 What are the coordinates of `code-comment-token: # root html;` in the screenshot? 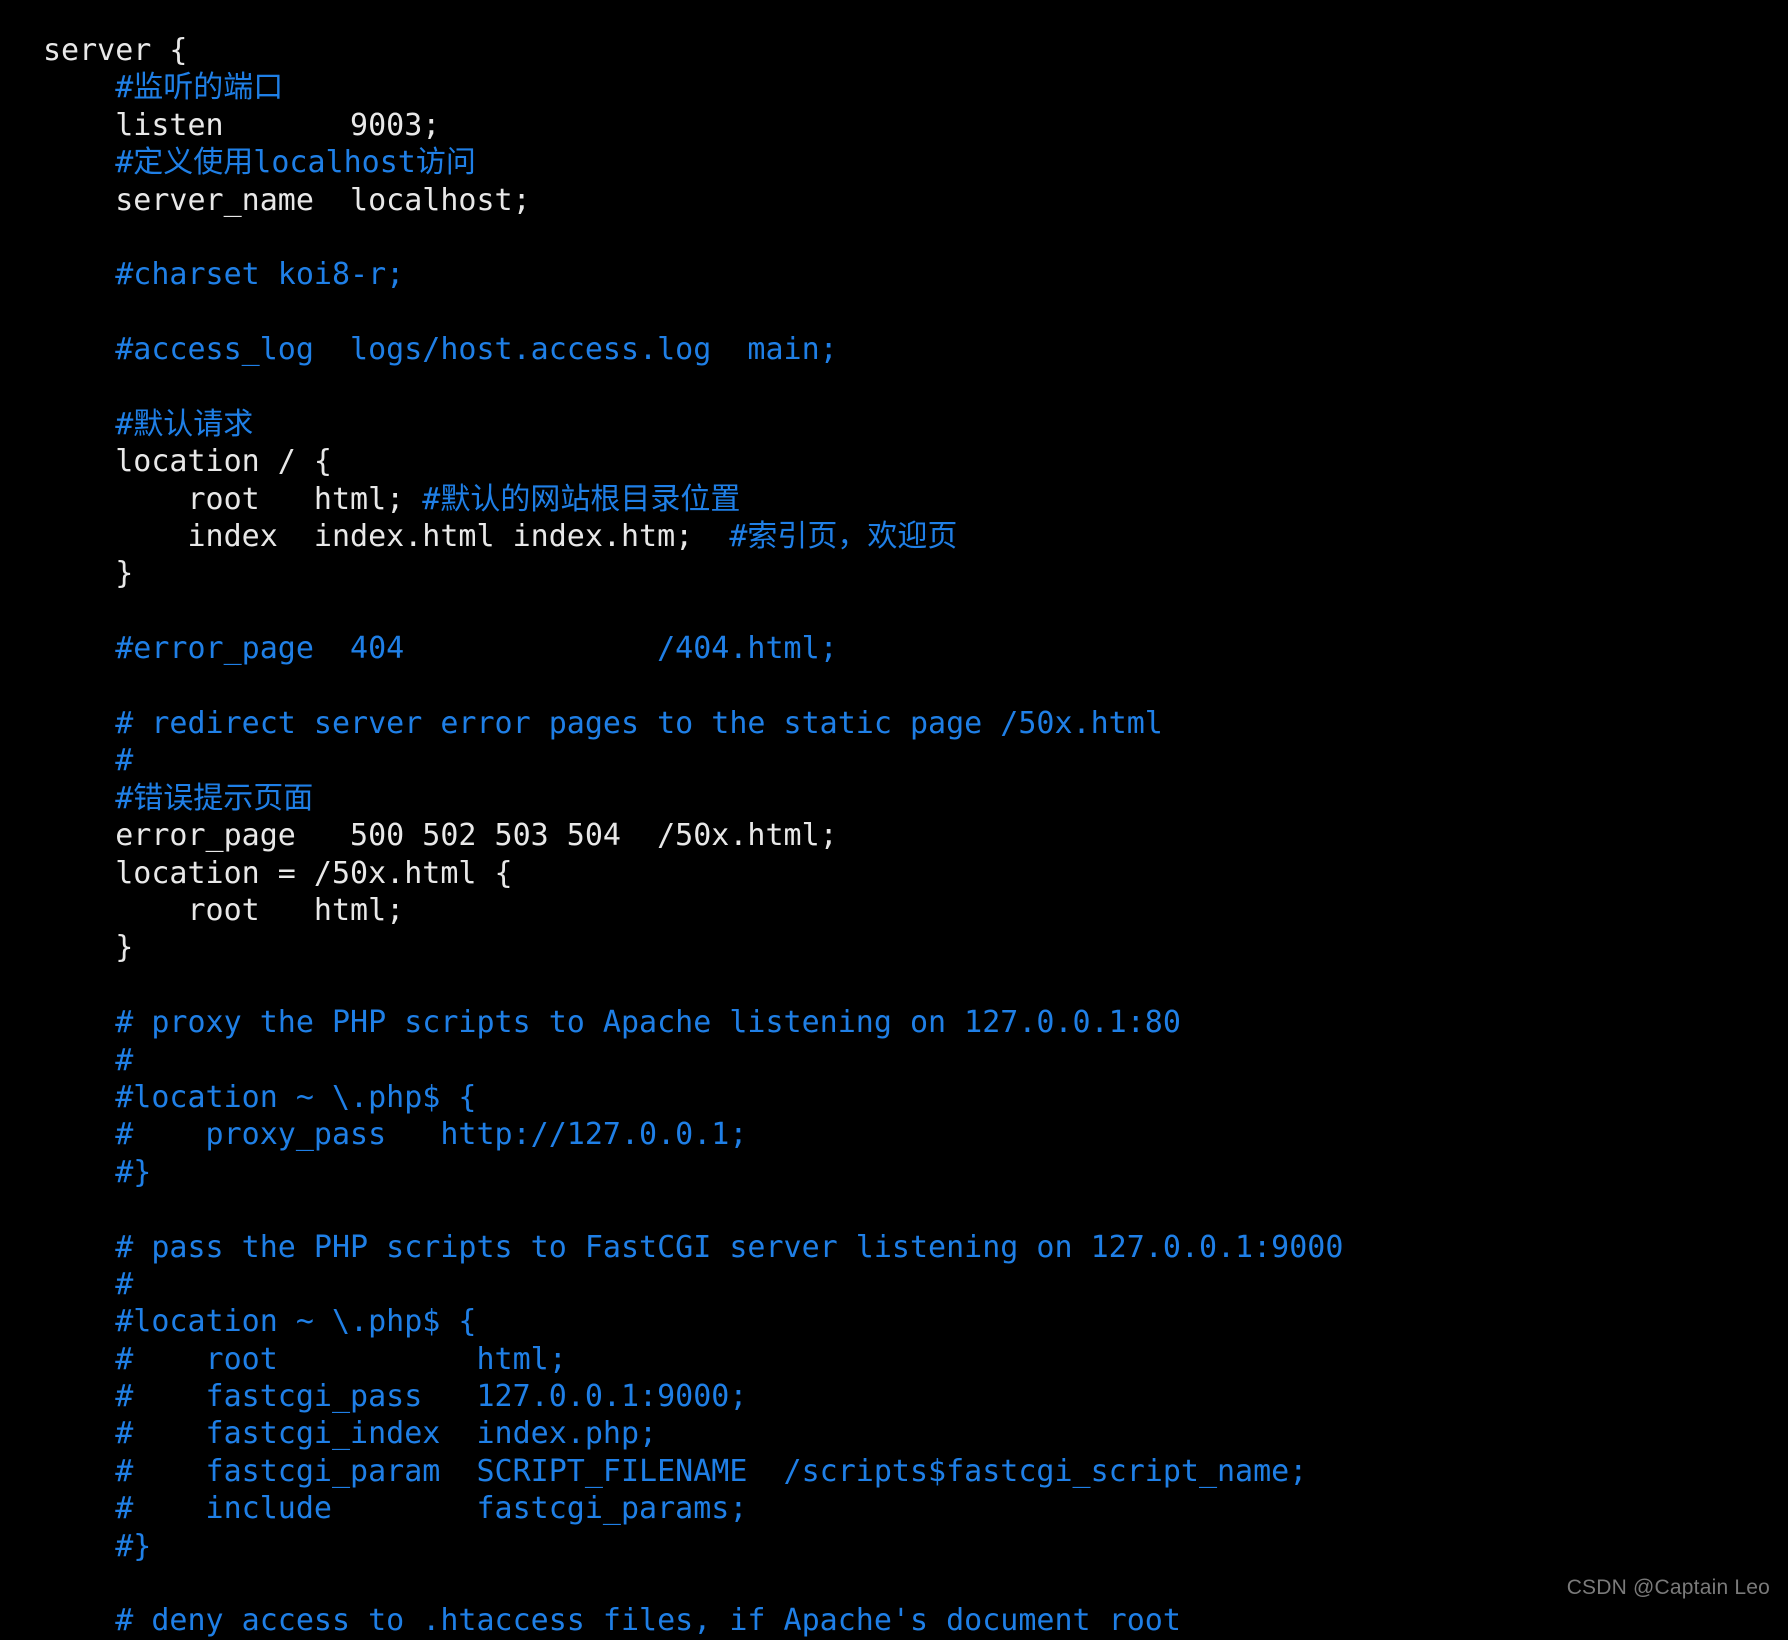 It's located at (305, 1359).